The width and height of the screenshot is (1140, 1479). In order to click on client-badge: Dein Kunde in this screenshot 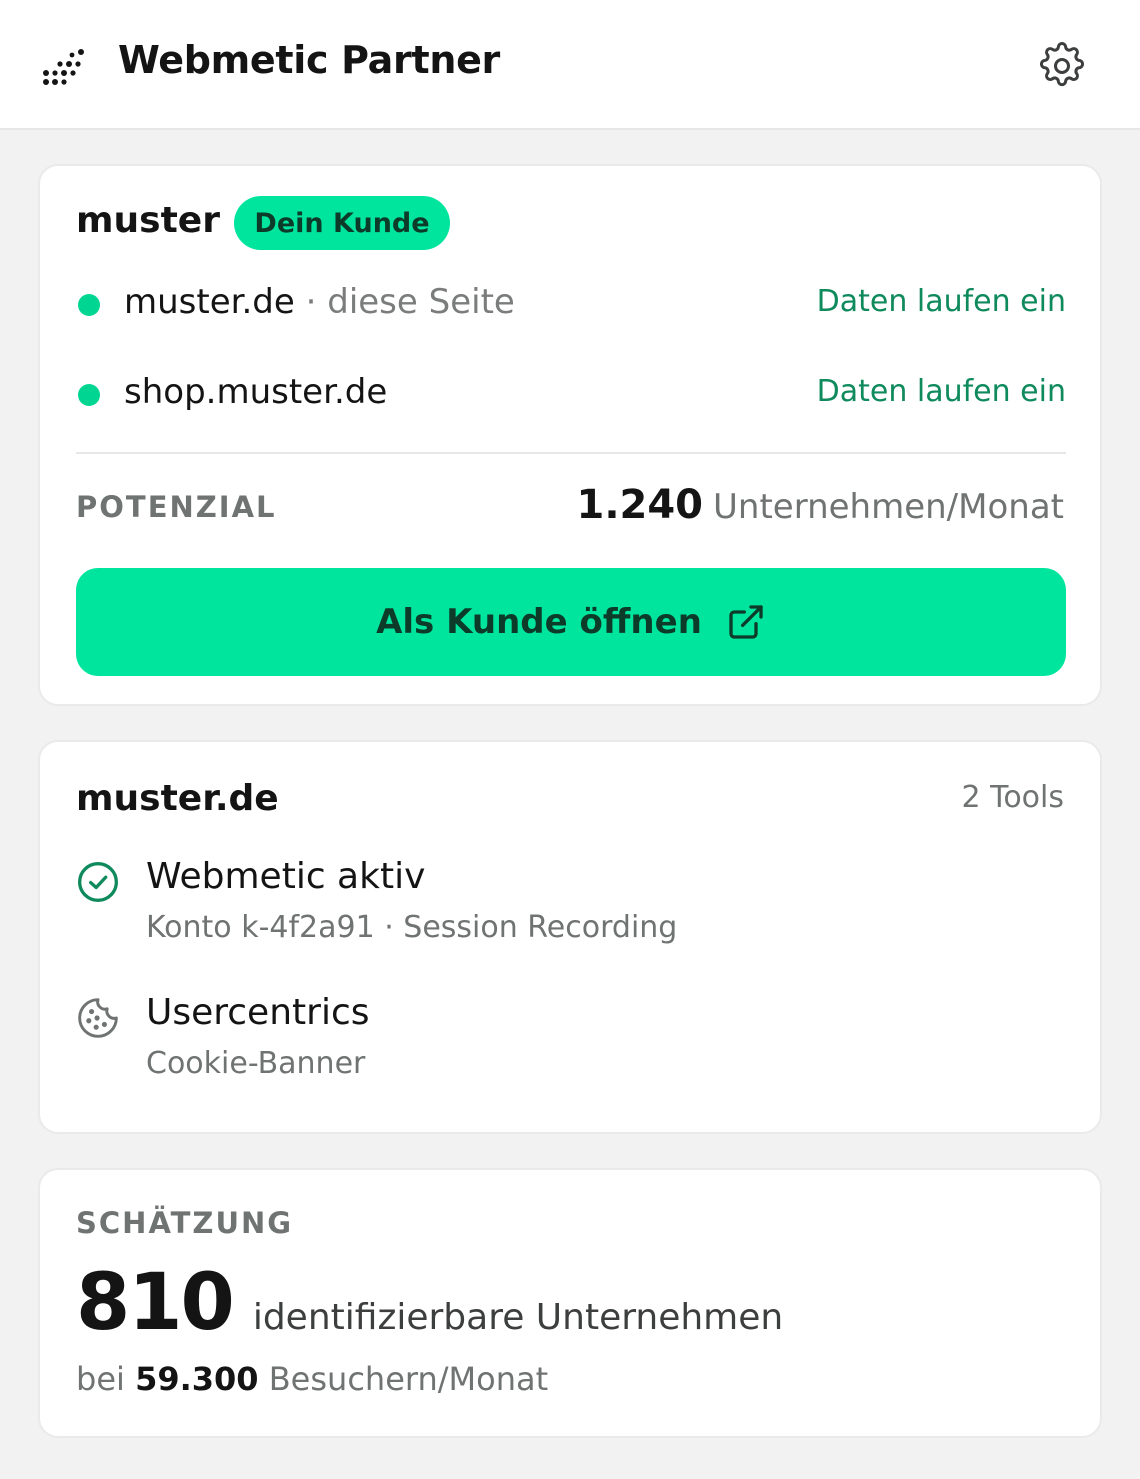, I will do `click(342, 223)`.